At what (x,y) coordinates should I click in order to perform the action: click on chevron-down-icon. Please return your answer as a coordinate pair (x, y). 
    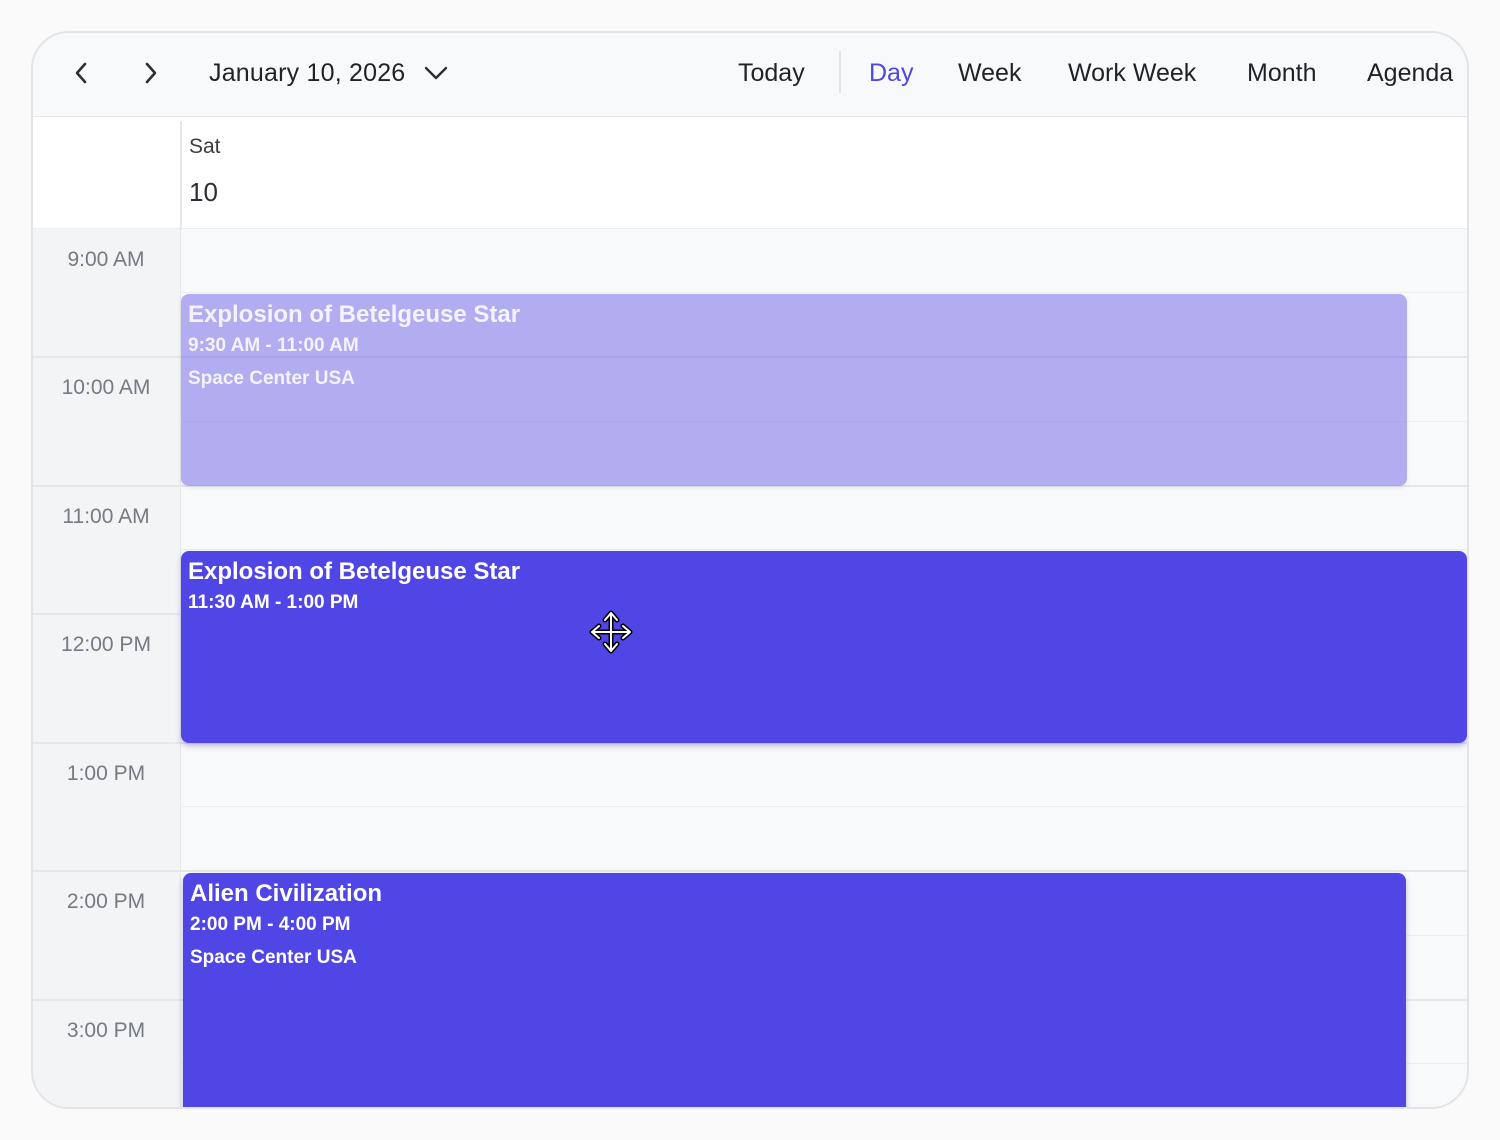
    Looking at the image, I should click on (436, 73).